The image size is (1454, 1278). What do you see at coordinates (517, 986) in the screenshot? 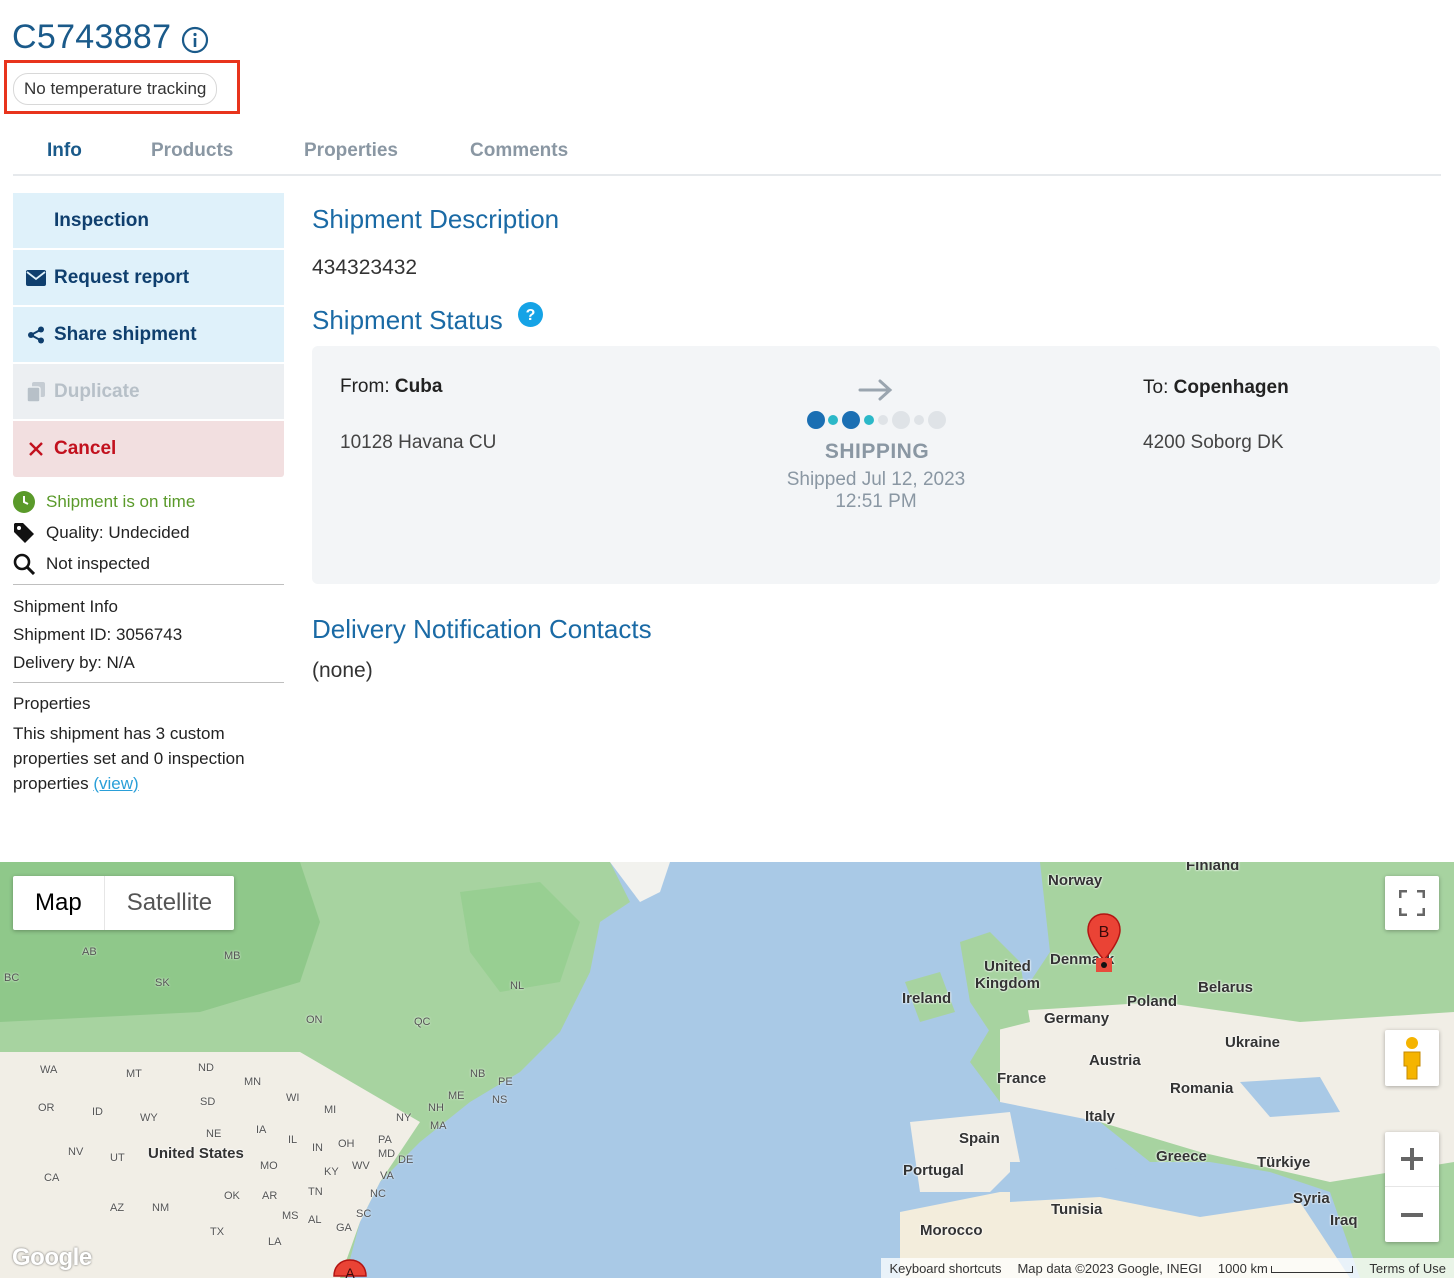
I see `region-label: NL` at bounding box center [517, 986].